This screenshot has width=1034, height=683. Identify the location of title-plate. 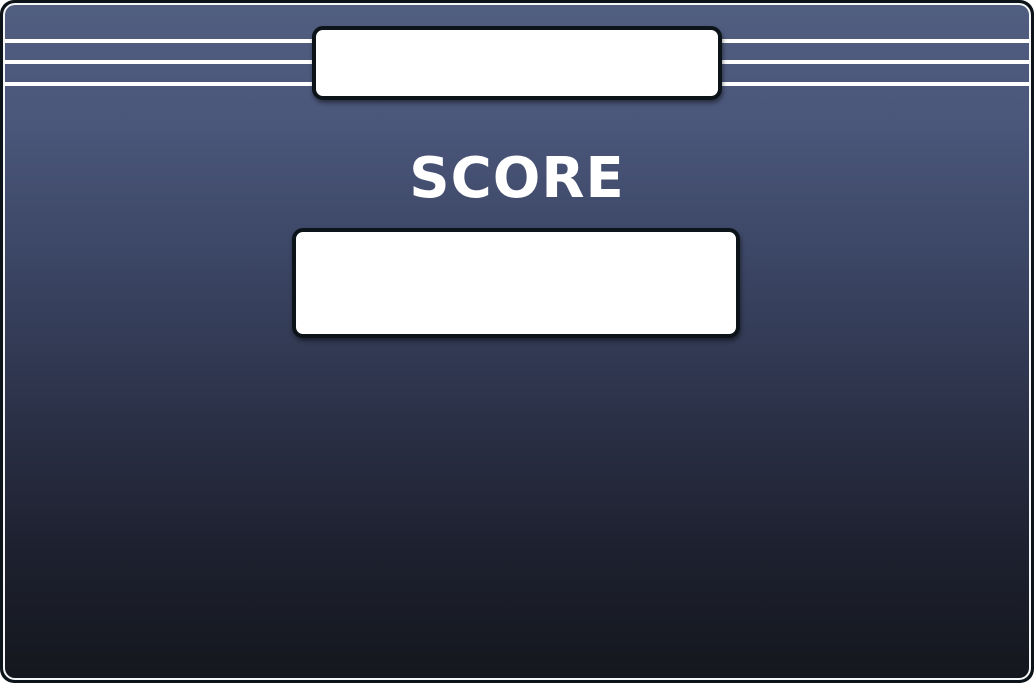
(517, 63).